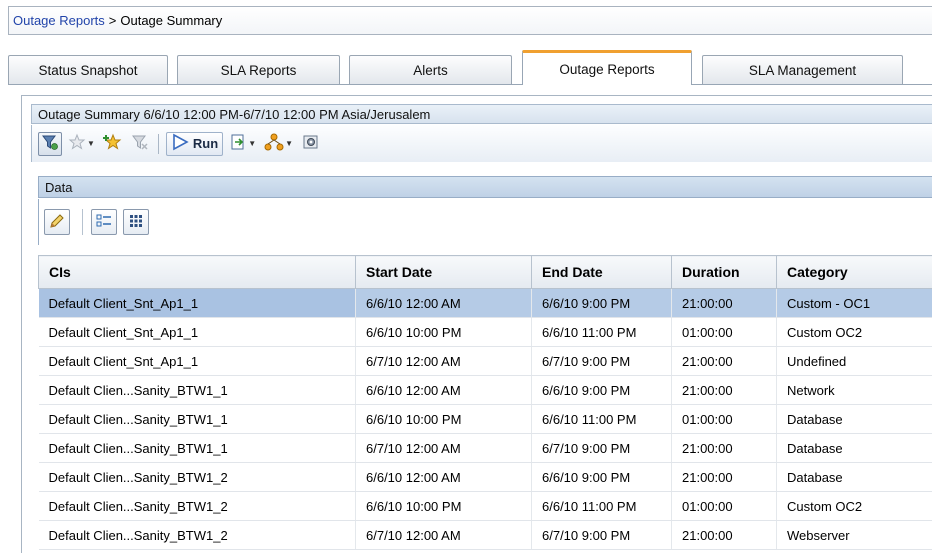 The height and width of the screenshot is (553, 932). What do you see at coordinates (470, 20) in the screenshot?
I see `breadcrumb: Outage Reports > Outage Summary` at bounding box center [470, 20].